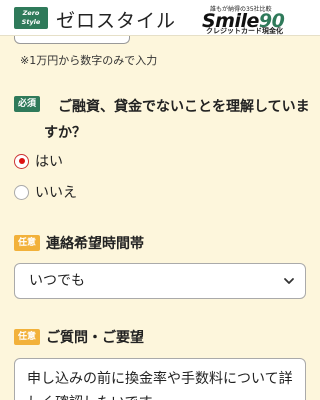 The height and width of the screenshot is (400, 320). Describe the element at coordinates (116, 19) in the screenshot. I see `site-title: ゼロスタイル` at that location.